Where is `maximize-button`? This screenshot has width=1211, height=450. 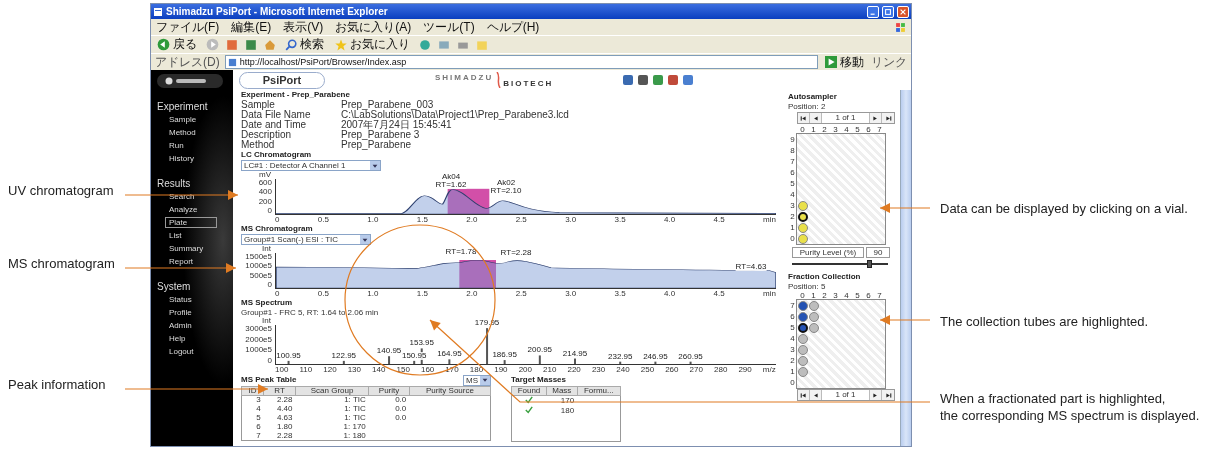
maximize-button is located at coordinates (888, 11).